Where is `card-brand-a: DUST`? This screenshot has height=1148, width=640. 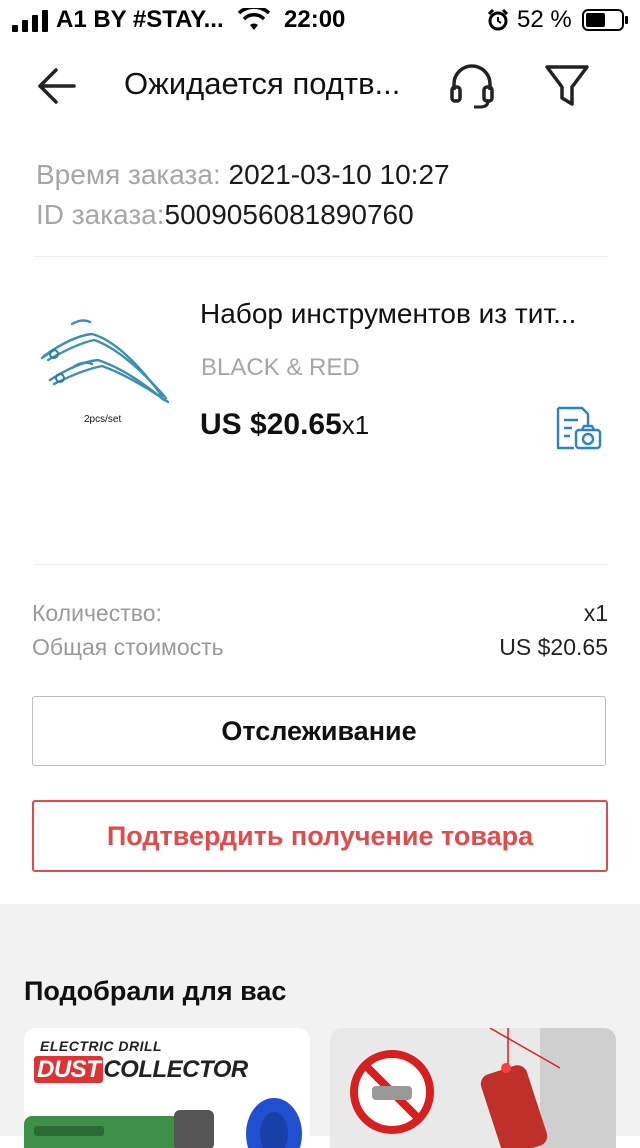 card-brand-a: DUST is located at coordinates (69, 1069).